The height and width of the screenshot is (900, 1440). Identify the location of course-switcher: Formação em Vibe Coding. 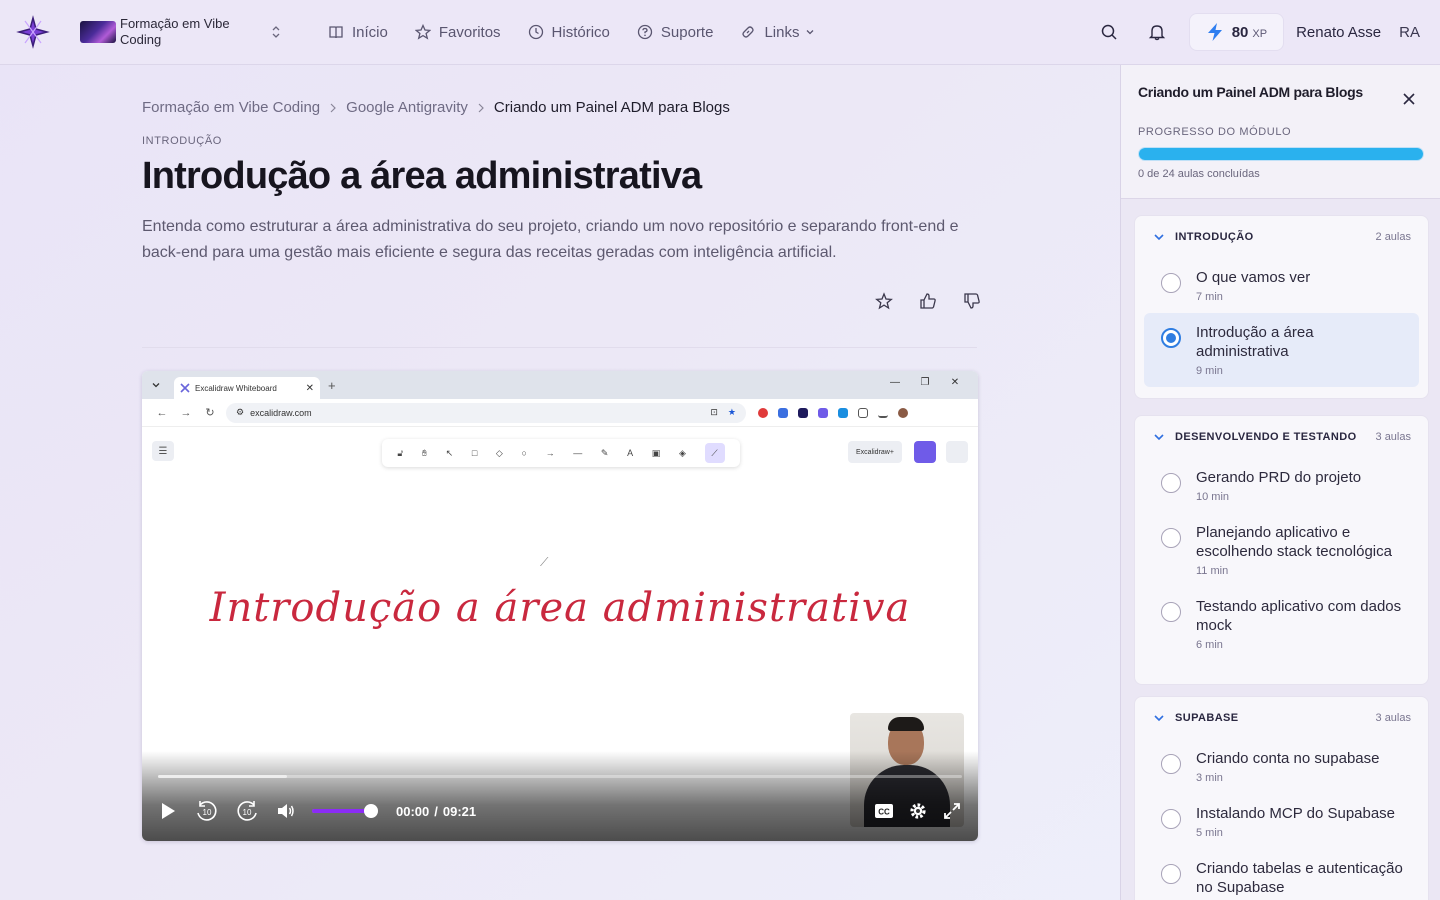
(185, 32).